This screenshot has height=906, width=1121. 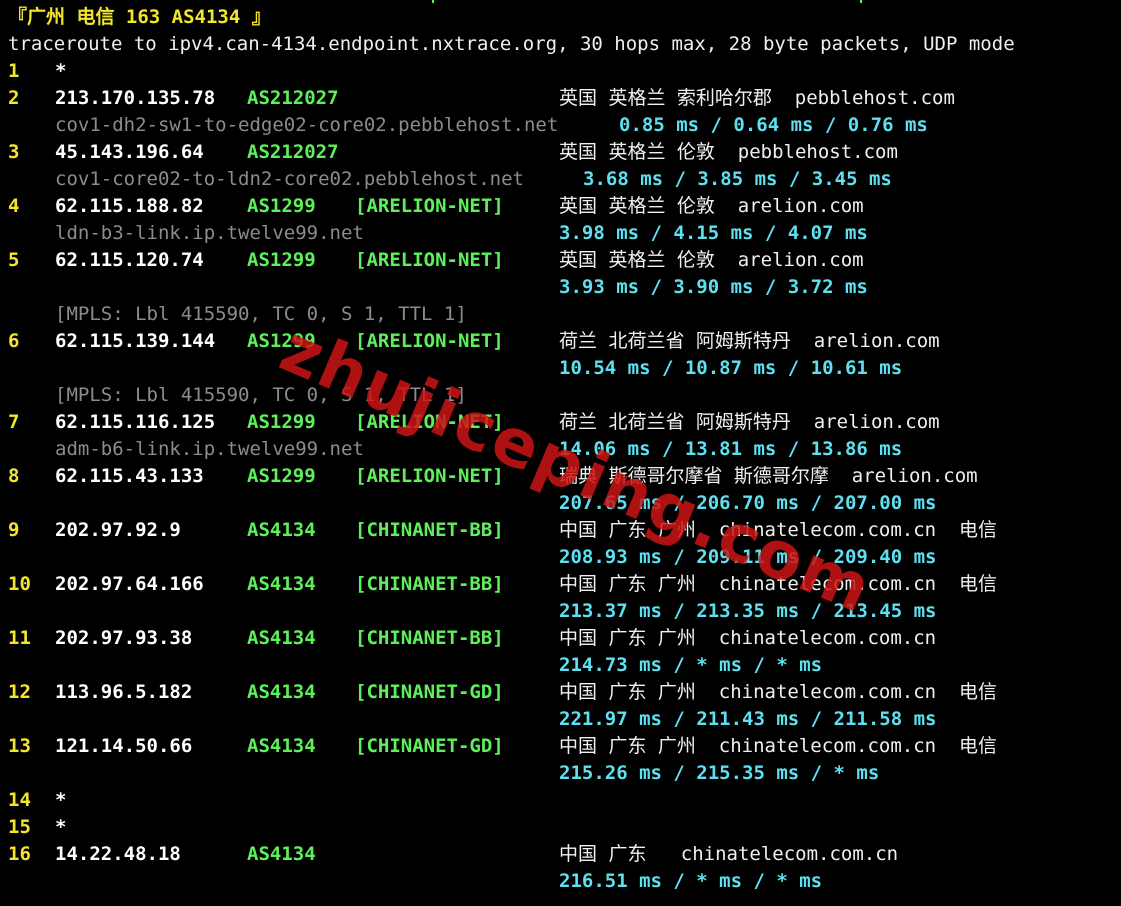 What do you see at coordinates (14, 530) in the screenshot?
I see `hop-number: 9` at bounding box center [14, 530].